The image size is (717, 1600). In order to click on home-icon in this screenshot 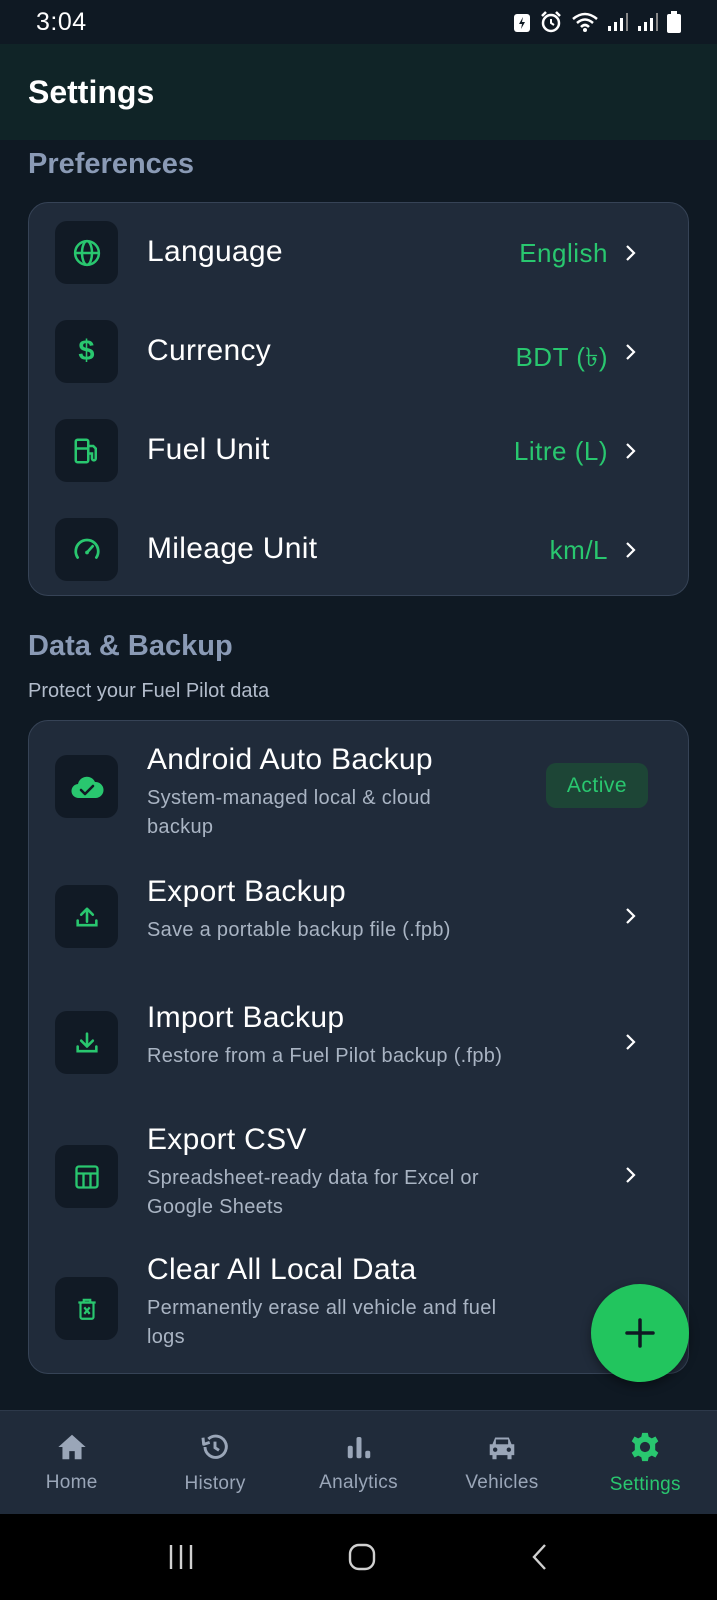, I will do `click(72, 1446)`.